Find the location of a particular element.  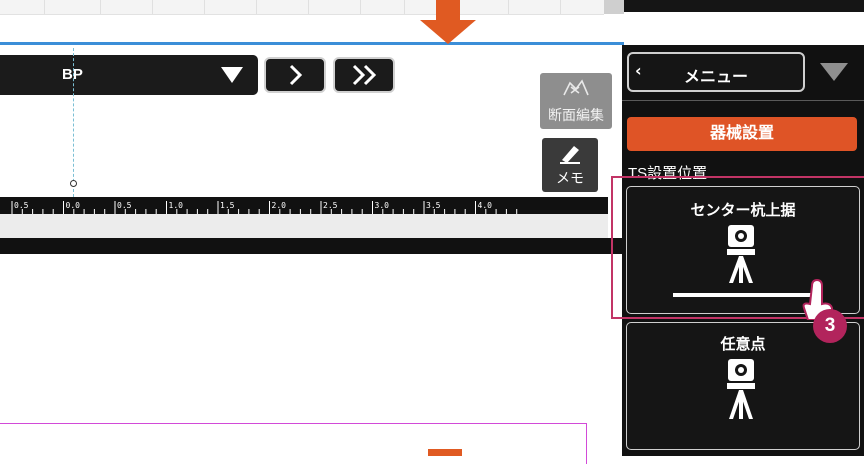

ruler-tick-label: 2.5 is located at coordinates (330, 205).